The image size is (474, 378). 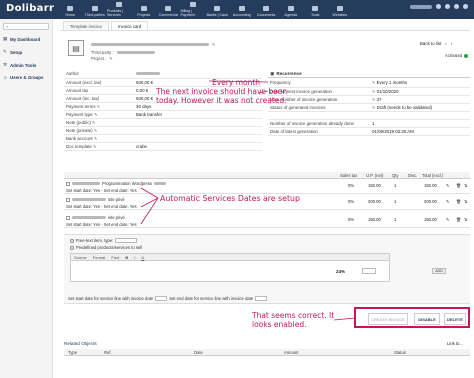 I want to click on arrow-every-month, so click(x=238, y=81).